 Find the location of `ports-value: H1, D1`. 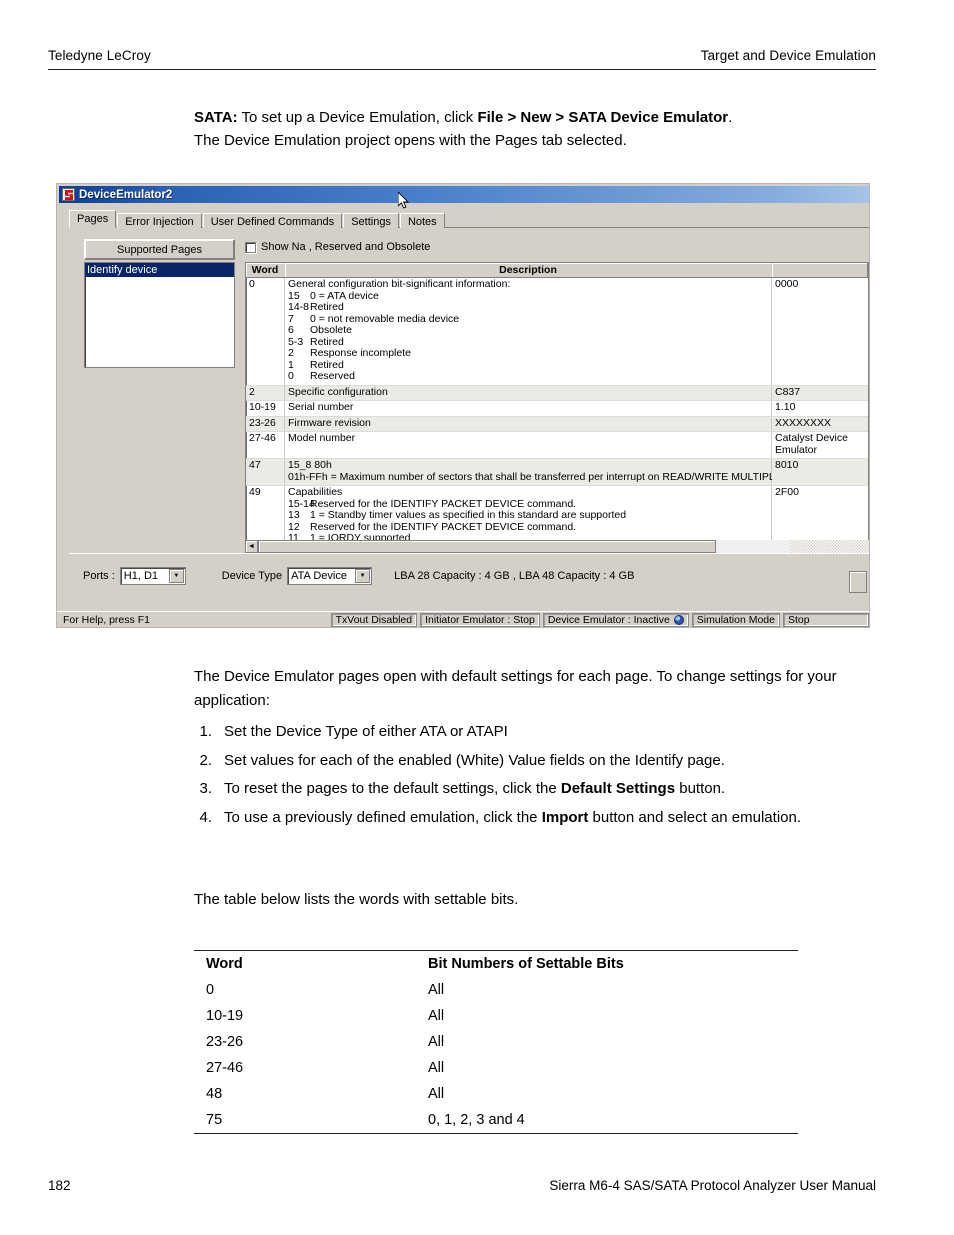

ports-value: H1, D1 is located at coordinates (141, 575).